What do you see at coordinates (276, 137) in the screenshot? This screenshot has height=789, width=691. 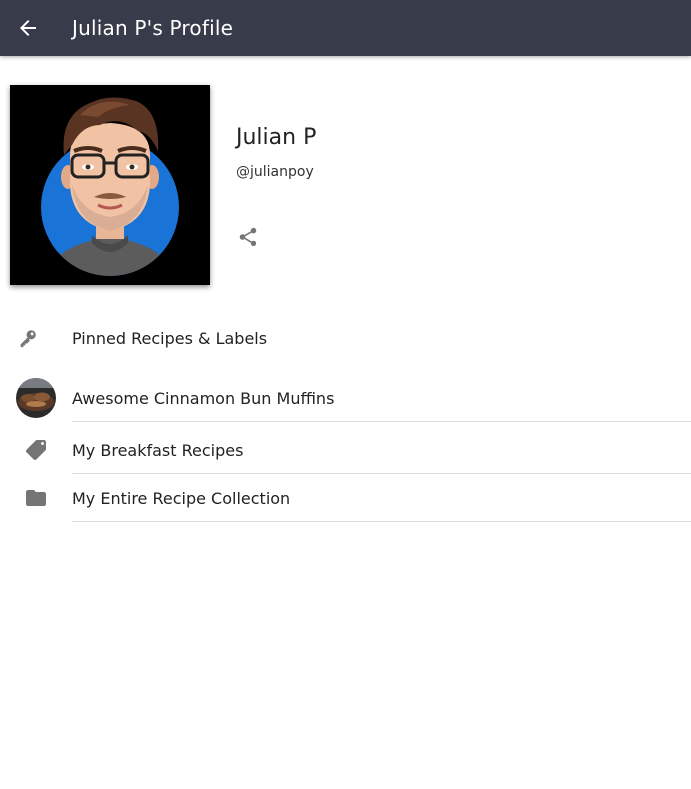 I see `profile-name: Julian P` at bounding box center [276, 137].